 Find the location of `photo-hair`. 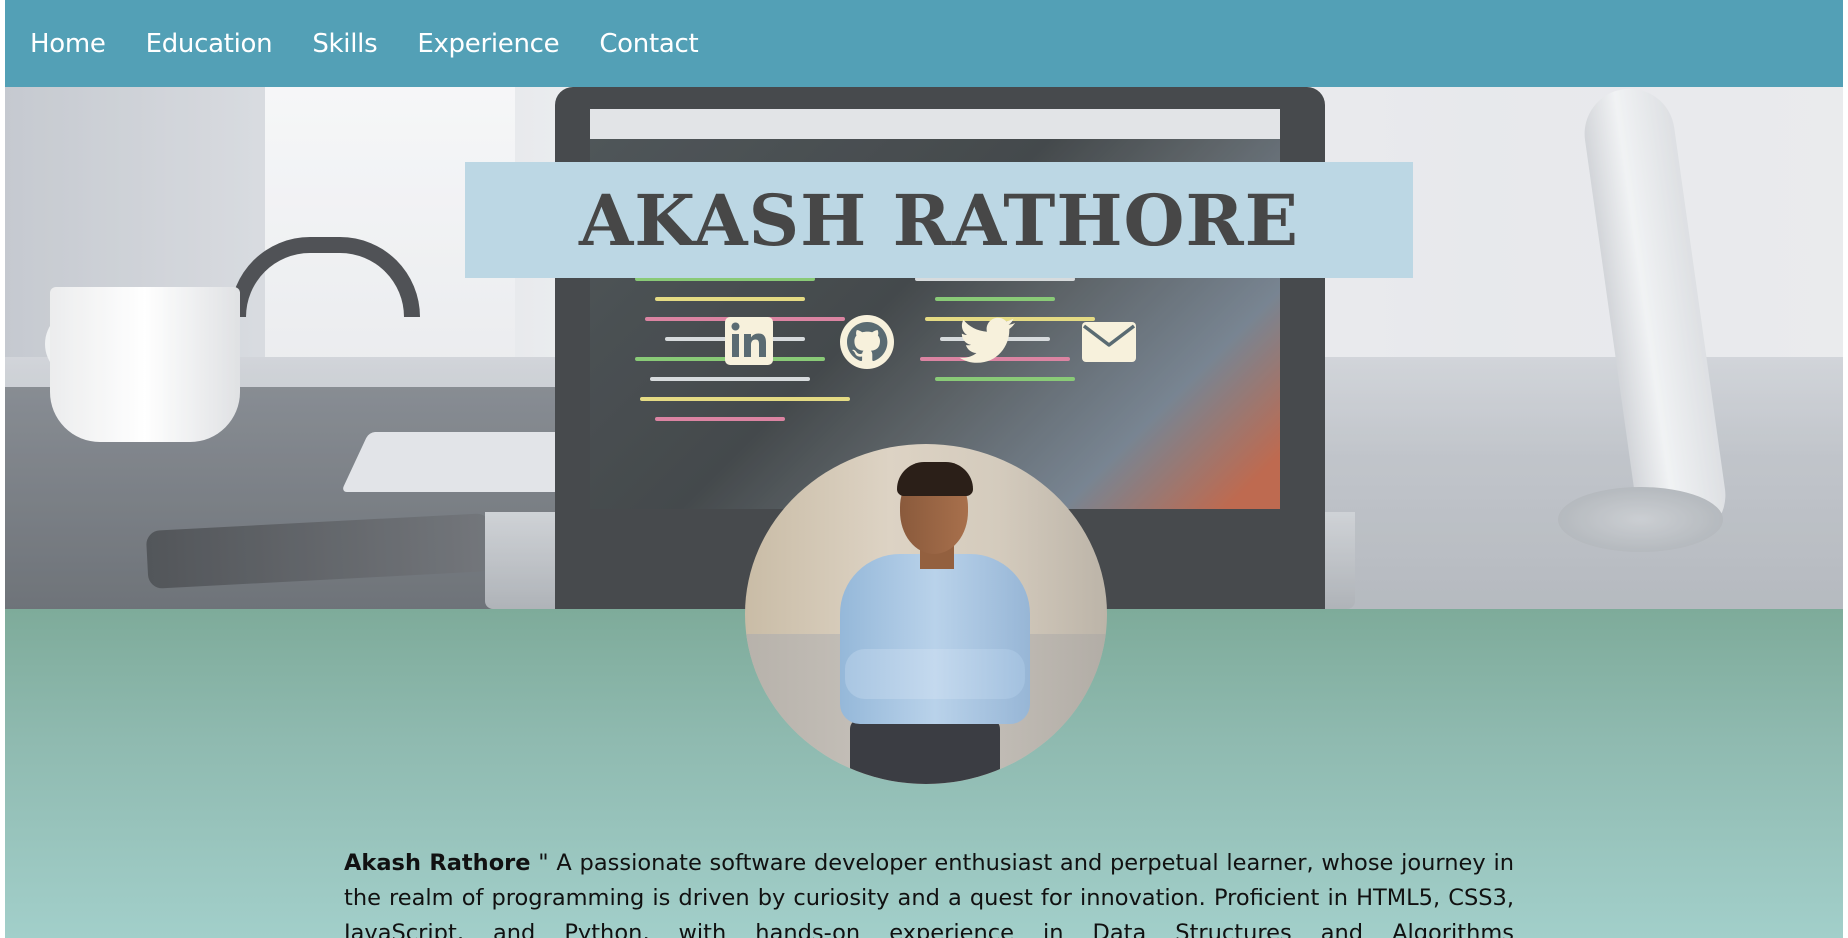

photo-hair is located at coordinates (935, 479).